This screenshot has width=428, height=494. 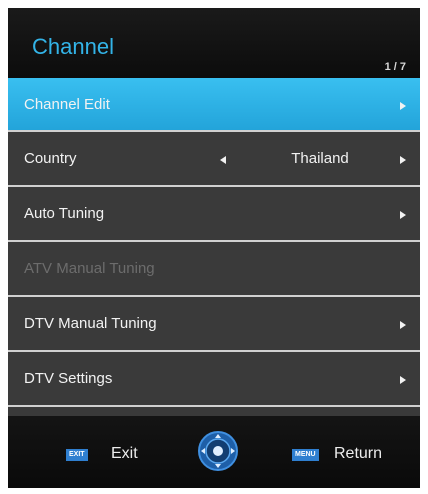 What do you see at coordinates (214, 379) in the screenshot?
I see `menu-item-dtv-settings: DTV Settings` at bounding box center [214, 379].